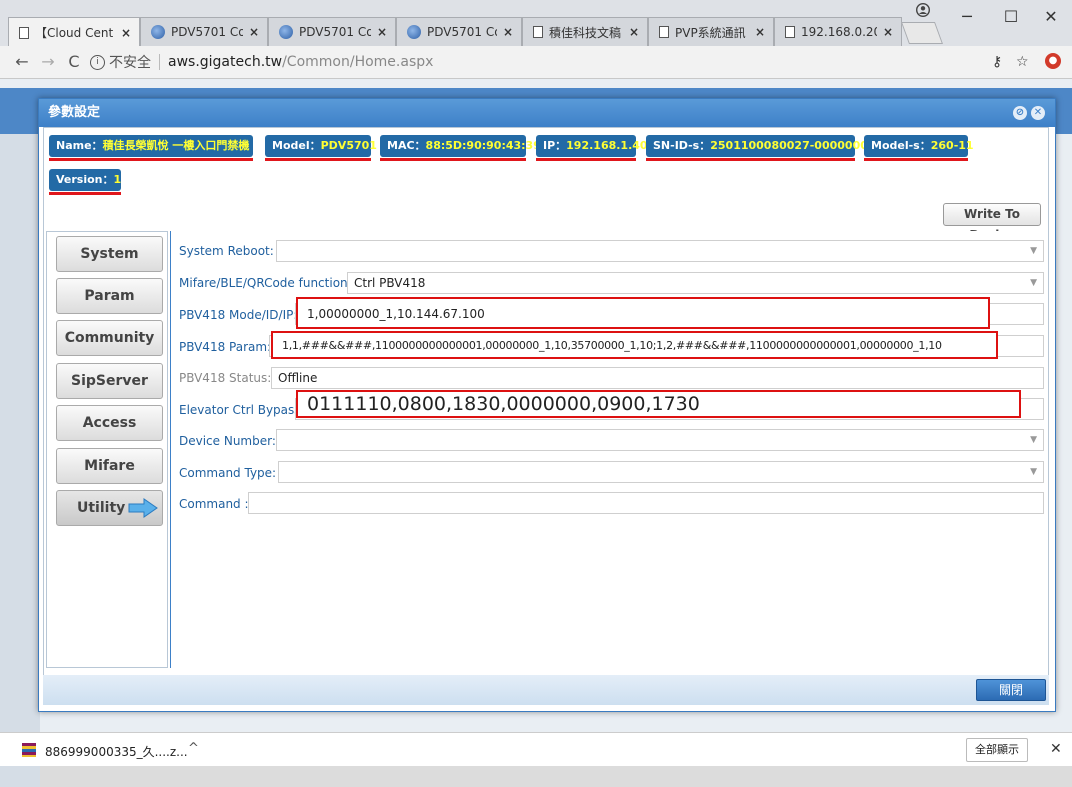  I want to click on tab-pdv5701-3: PDV5701 Con ×, so click(459, 31).